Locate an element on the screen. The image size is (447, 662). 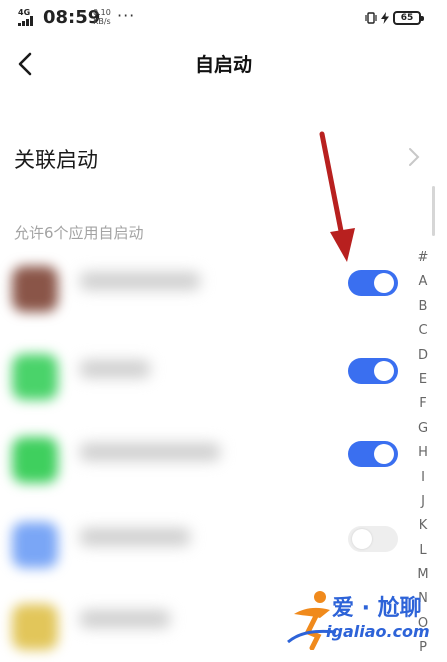
battery-icon: 65 is located at coordinates (408, 18).